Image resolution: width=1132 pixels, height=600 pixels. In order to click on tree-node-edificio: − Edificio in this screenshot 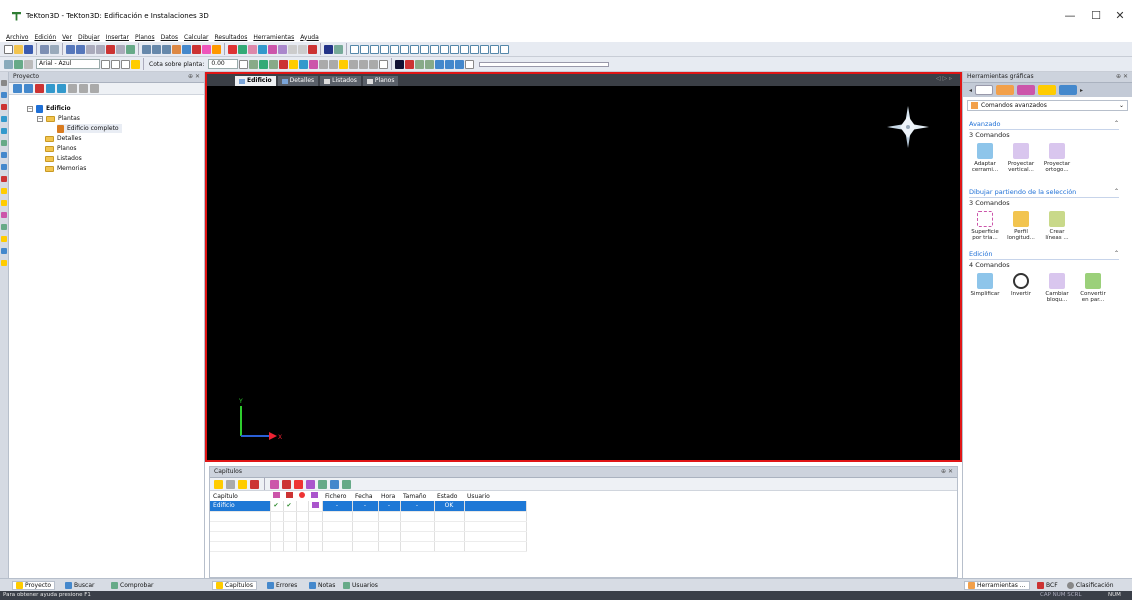, I will do `click(49, 108)`.